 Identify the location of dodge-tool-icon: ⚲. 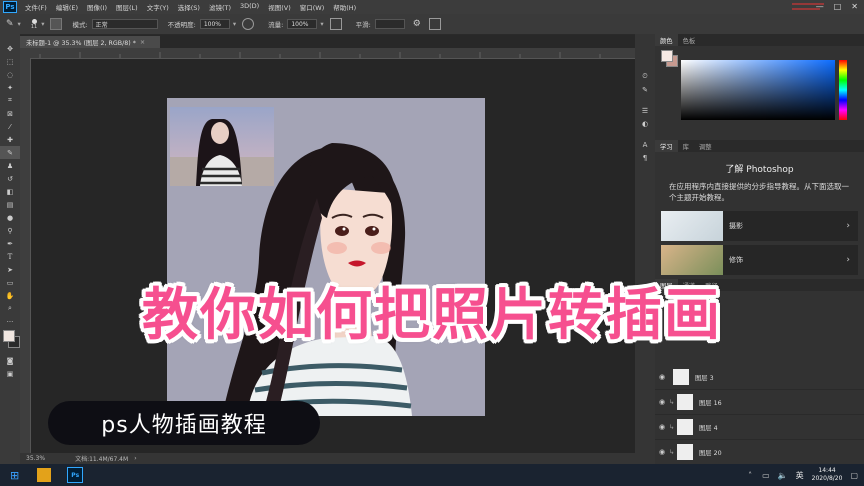
(10, 230).